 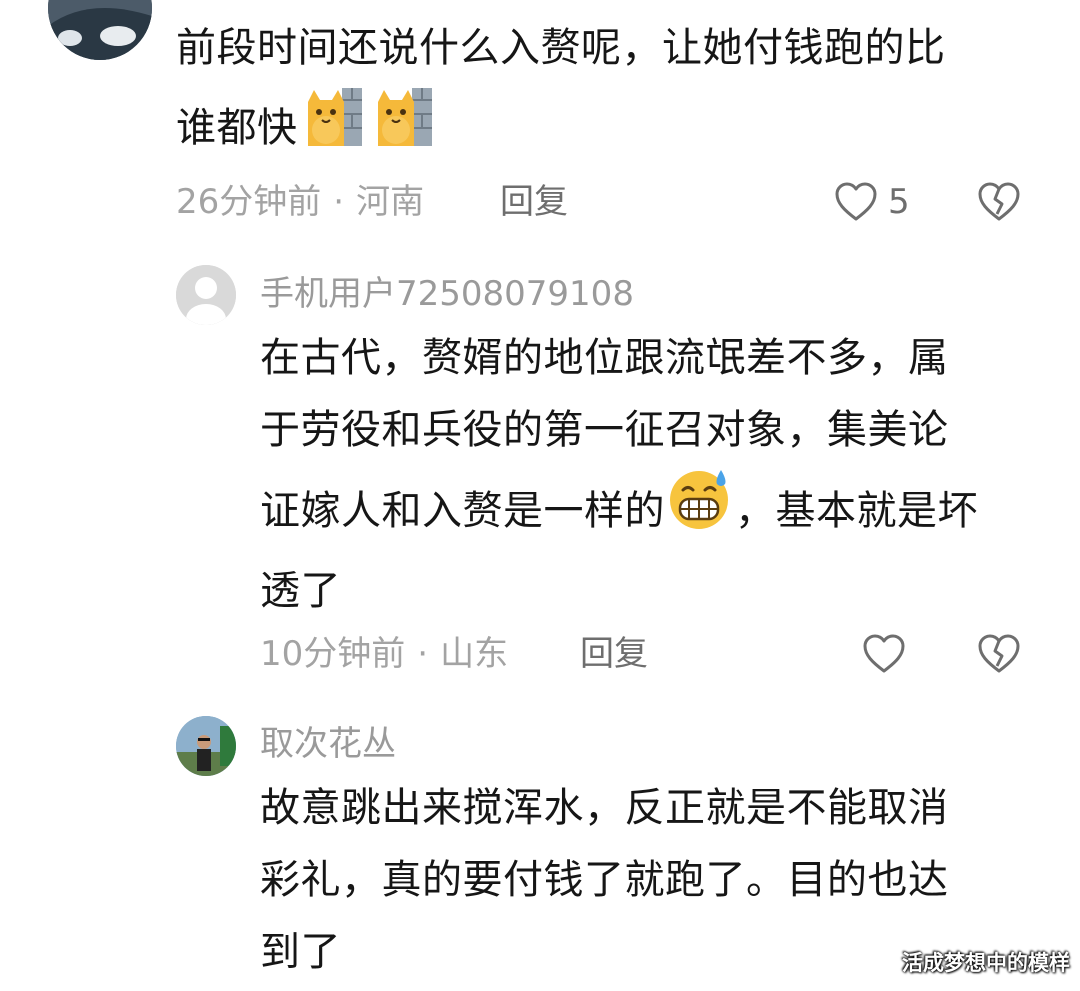 I want to click on comment-line: 透了, so click(x=300, y=591).